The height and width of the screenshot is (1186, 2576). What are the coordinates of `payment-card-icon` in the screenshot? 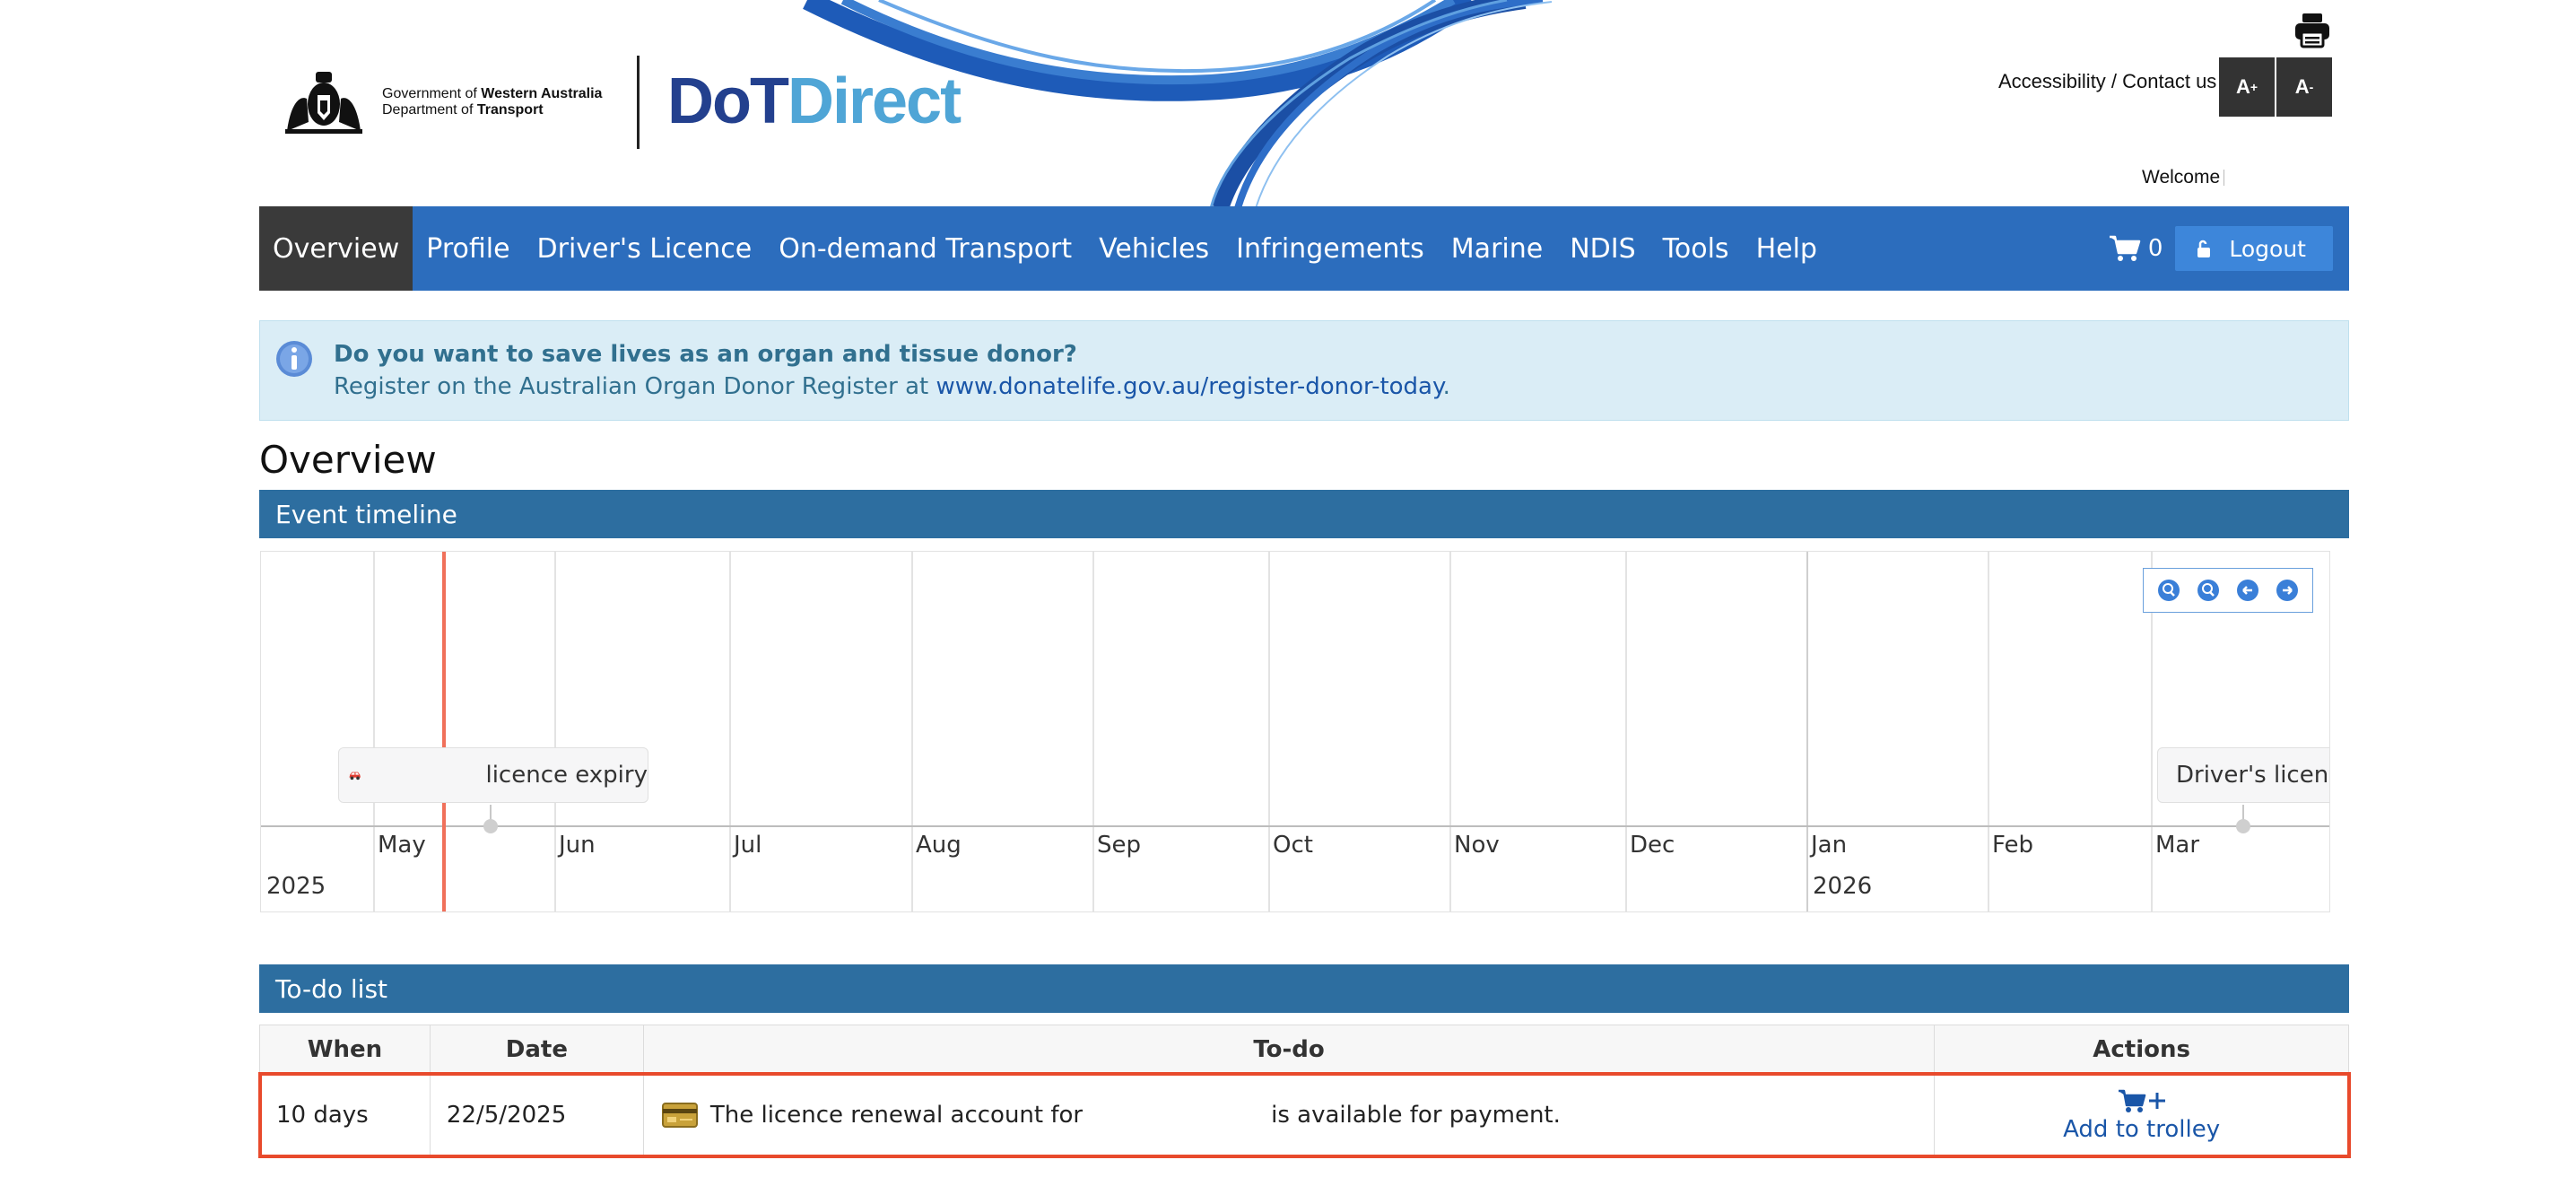 It's located at (679, 1115).